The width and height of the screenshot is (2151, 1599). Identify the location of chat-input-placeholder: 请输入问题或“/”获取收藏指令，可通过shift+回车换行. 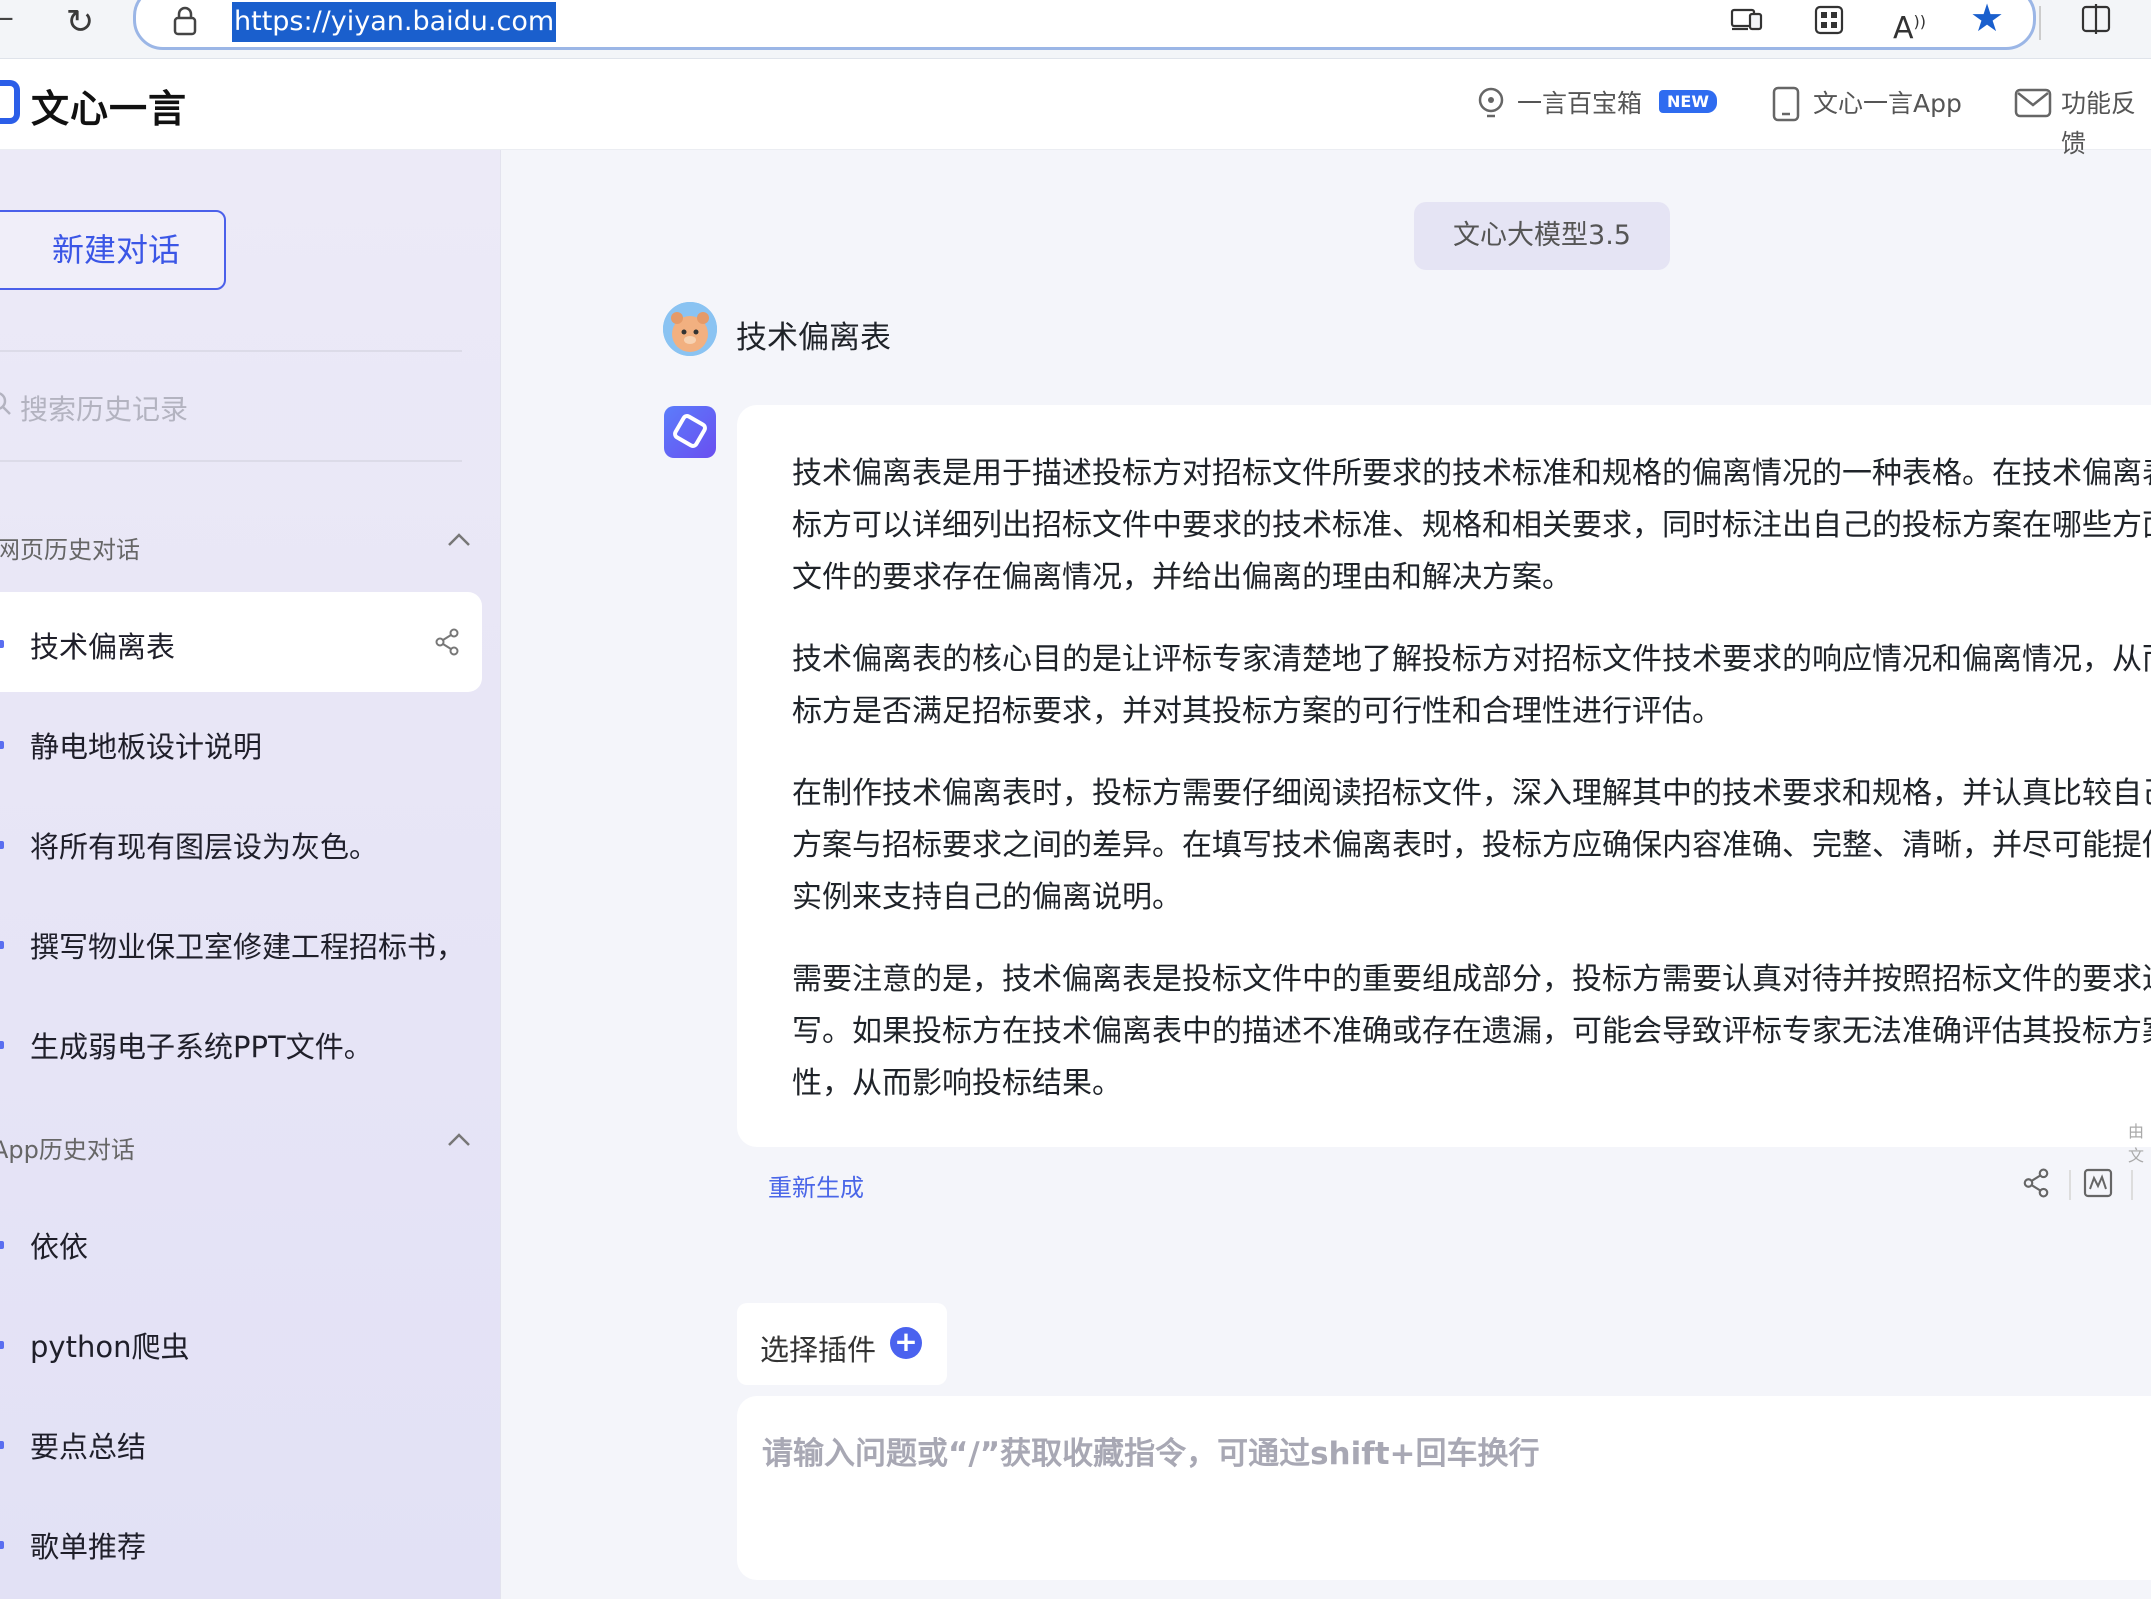
(1151, 1450).